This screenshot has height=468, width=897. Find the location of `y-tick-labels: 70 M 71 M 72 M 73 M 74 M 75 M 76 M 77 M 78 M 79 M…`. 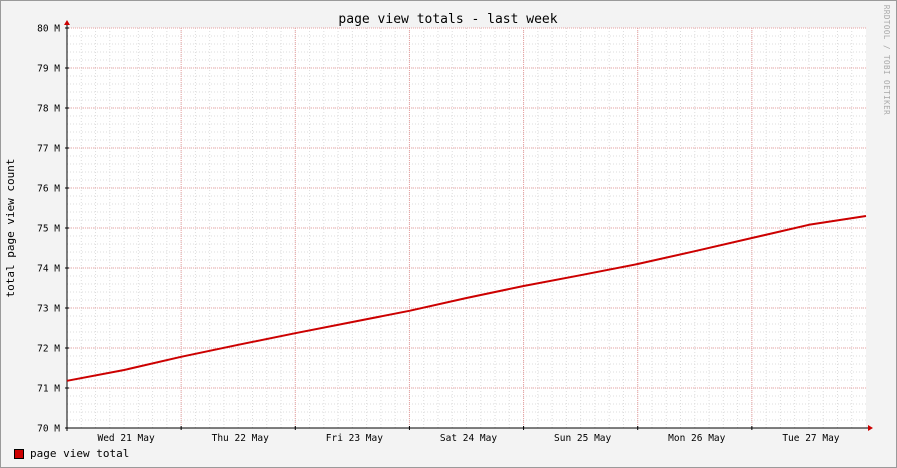

y-tick-labels: 70 M 71 M 72 M 73 M 74 M 75 M 76 M 77 M 78 M 79 M… is located at coordinates (48, 229).